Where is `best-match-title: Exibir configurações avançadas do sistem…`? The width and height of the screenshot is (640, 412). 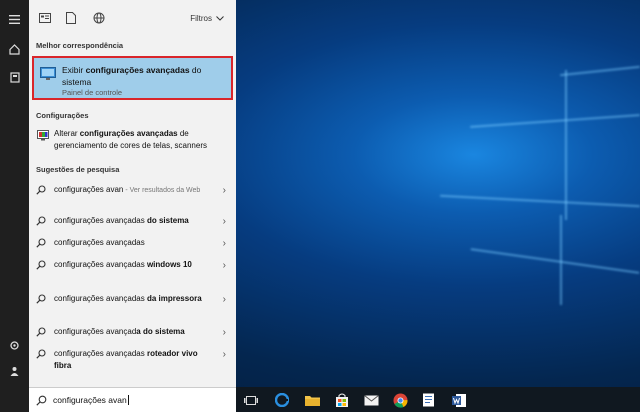 best-match-title: Exibir configurações avançadas do sistem… is located at coordinates (132, 76).